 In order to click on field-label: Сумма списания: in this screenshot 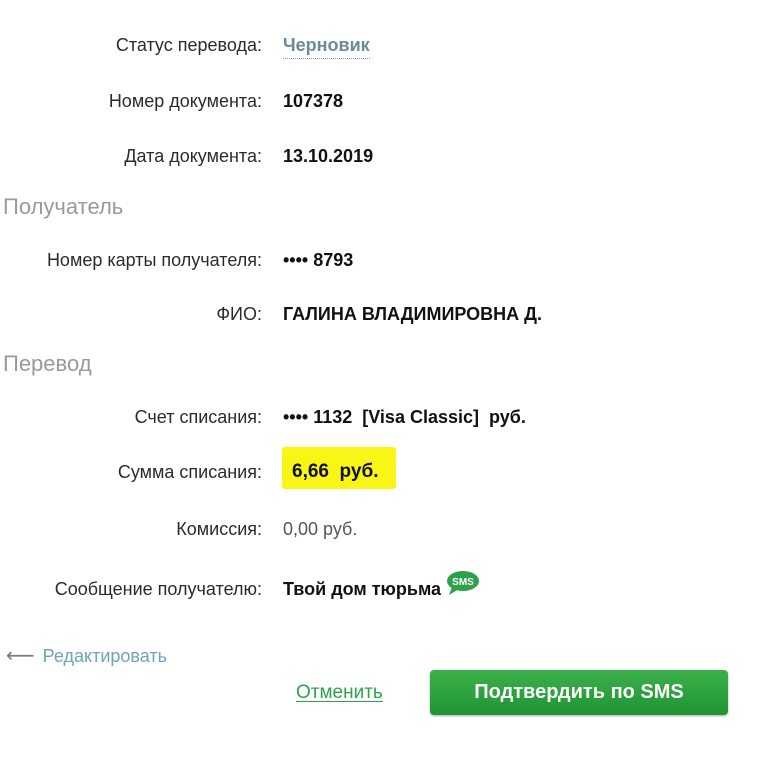, I will do `click(189, 472)`.